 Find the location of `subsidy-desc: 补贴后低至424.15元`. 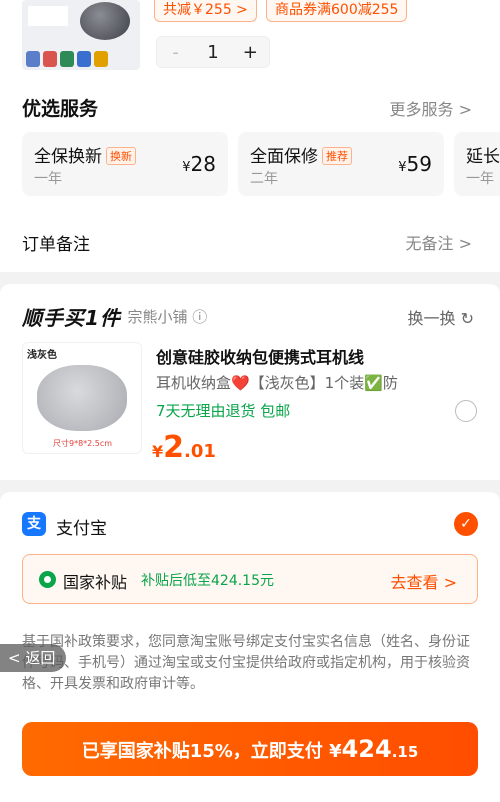

subsidy-desc: 补贴后低至424.15元 is located at coordinates (207, 581).